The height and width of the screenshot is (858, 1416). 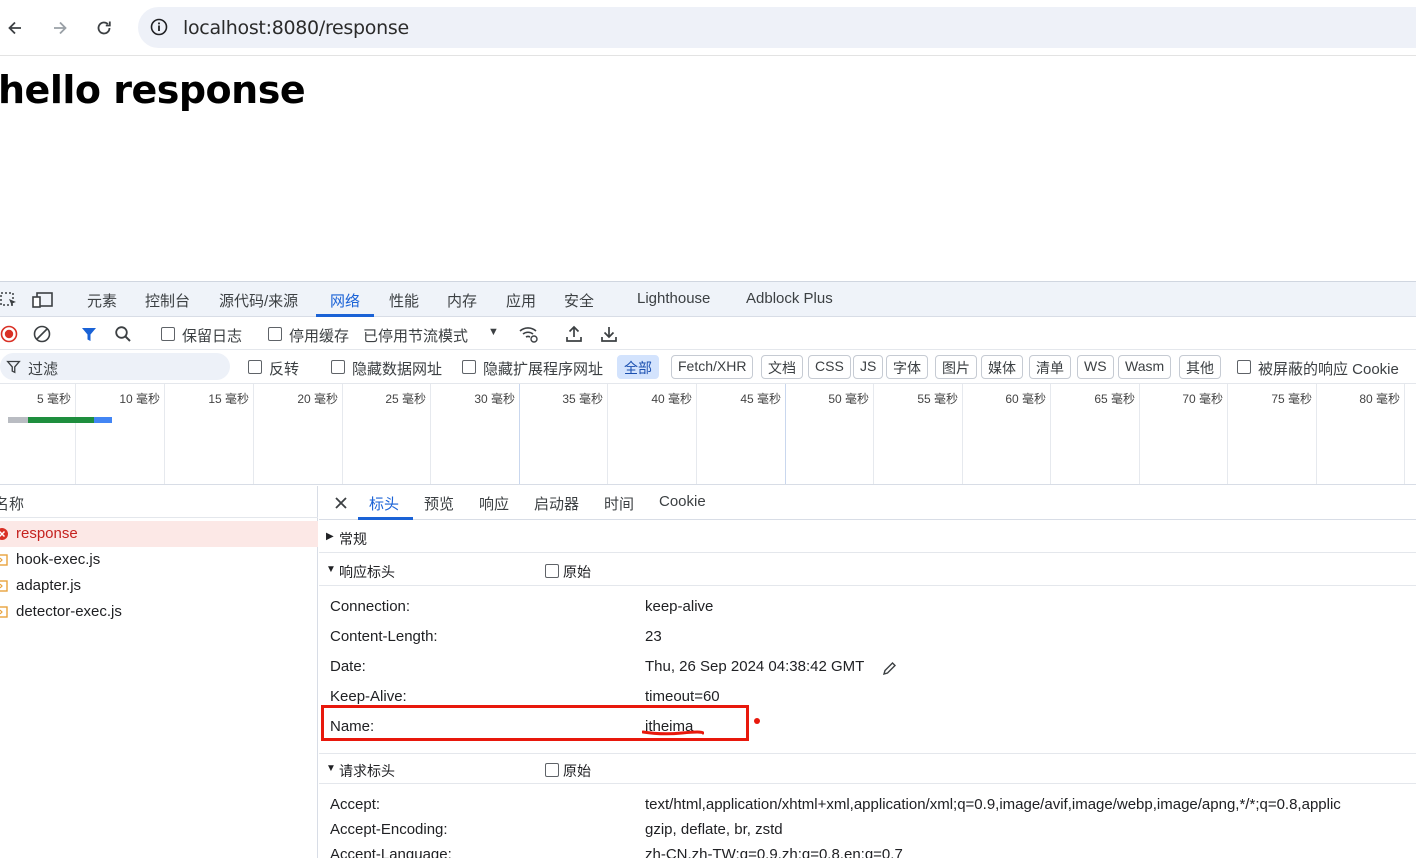 I want to click on name-column-header: 名称, so click(x=12, y=503).